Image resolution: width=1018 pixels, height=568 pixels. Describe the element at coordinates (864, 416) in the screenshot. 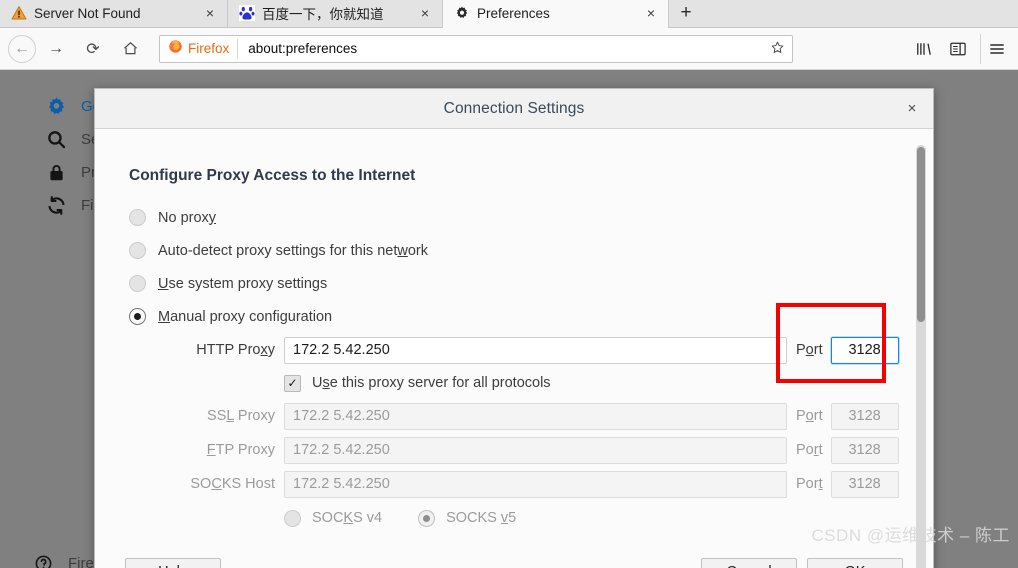

I see `ssl-port-input: 3128` at that location.